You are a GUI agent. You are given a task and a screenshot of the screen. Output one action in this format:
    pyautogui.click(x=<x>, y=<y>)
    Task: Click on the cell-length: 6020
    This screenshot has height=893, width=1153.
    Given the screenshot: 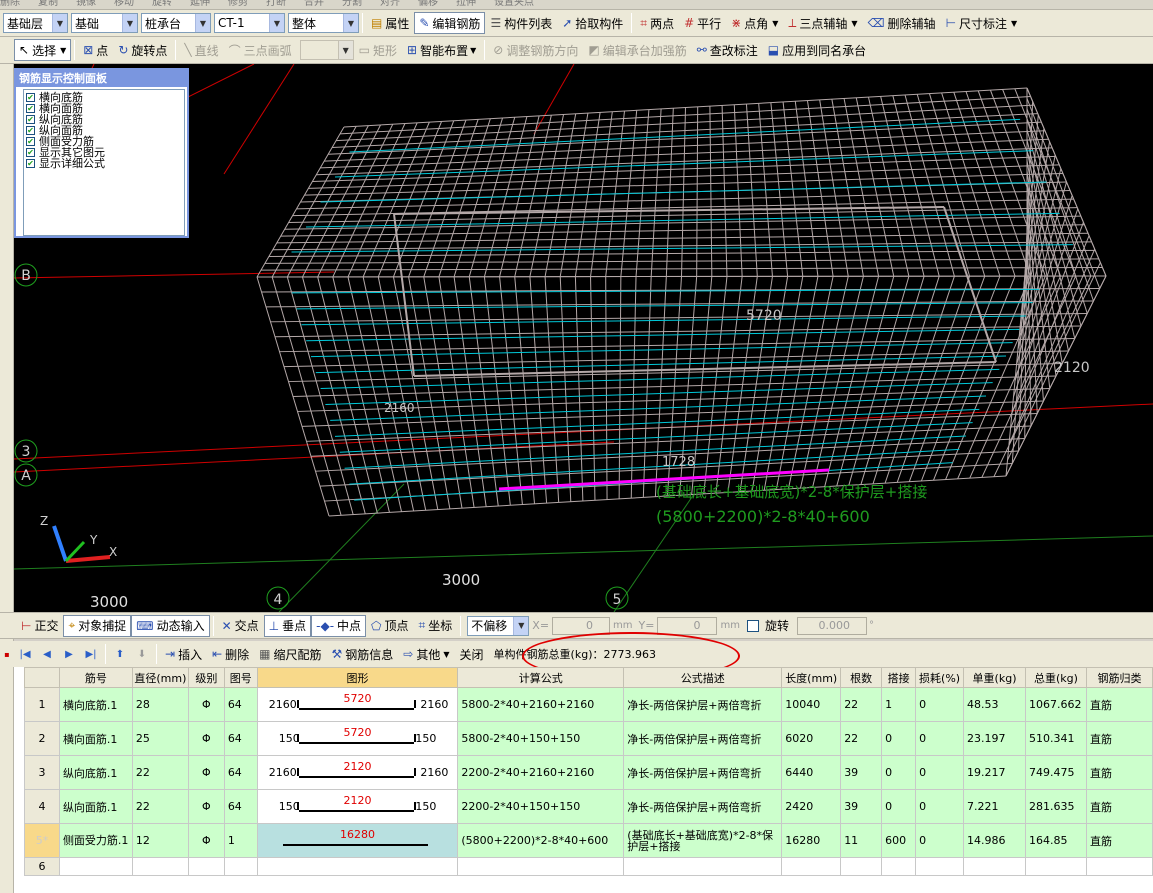 What is the action you would take?
    pyautogui.click(x=811, y=738)
    